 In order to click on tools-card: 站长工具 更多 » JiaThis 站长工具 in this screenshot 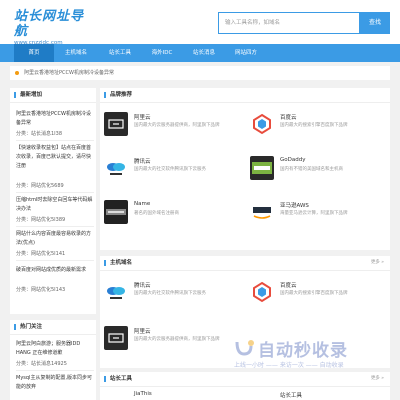, I will do `click(245, 386)`.